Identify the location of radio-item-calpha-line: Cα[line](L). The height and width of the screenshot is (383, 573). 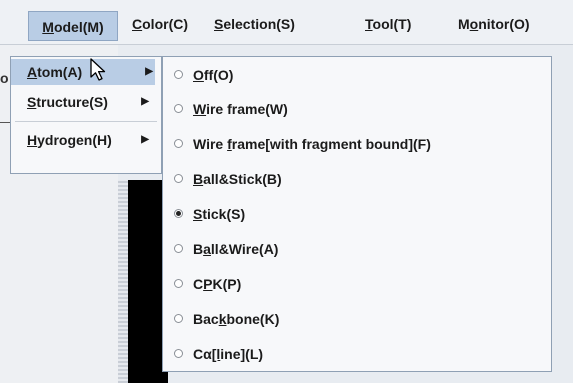
(357, 354).